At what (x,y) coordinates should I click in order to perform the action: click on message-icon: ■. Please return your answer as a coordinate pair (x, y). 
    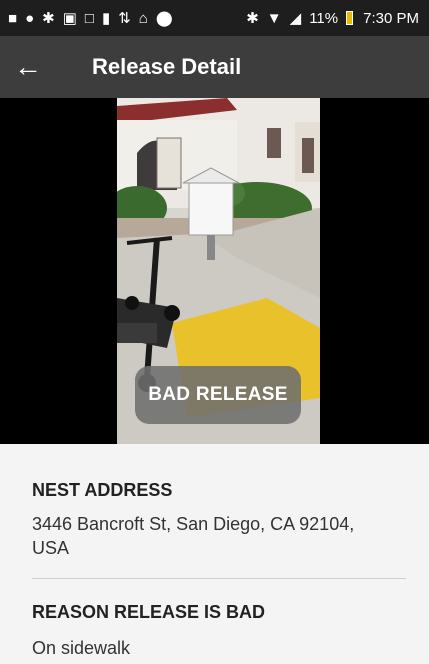
    Looking at the image, I should click on (13, 18).